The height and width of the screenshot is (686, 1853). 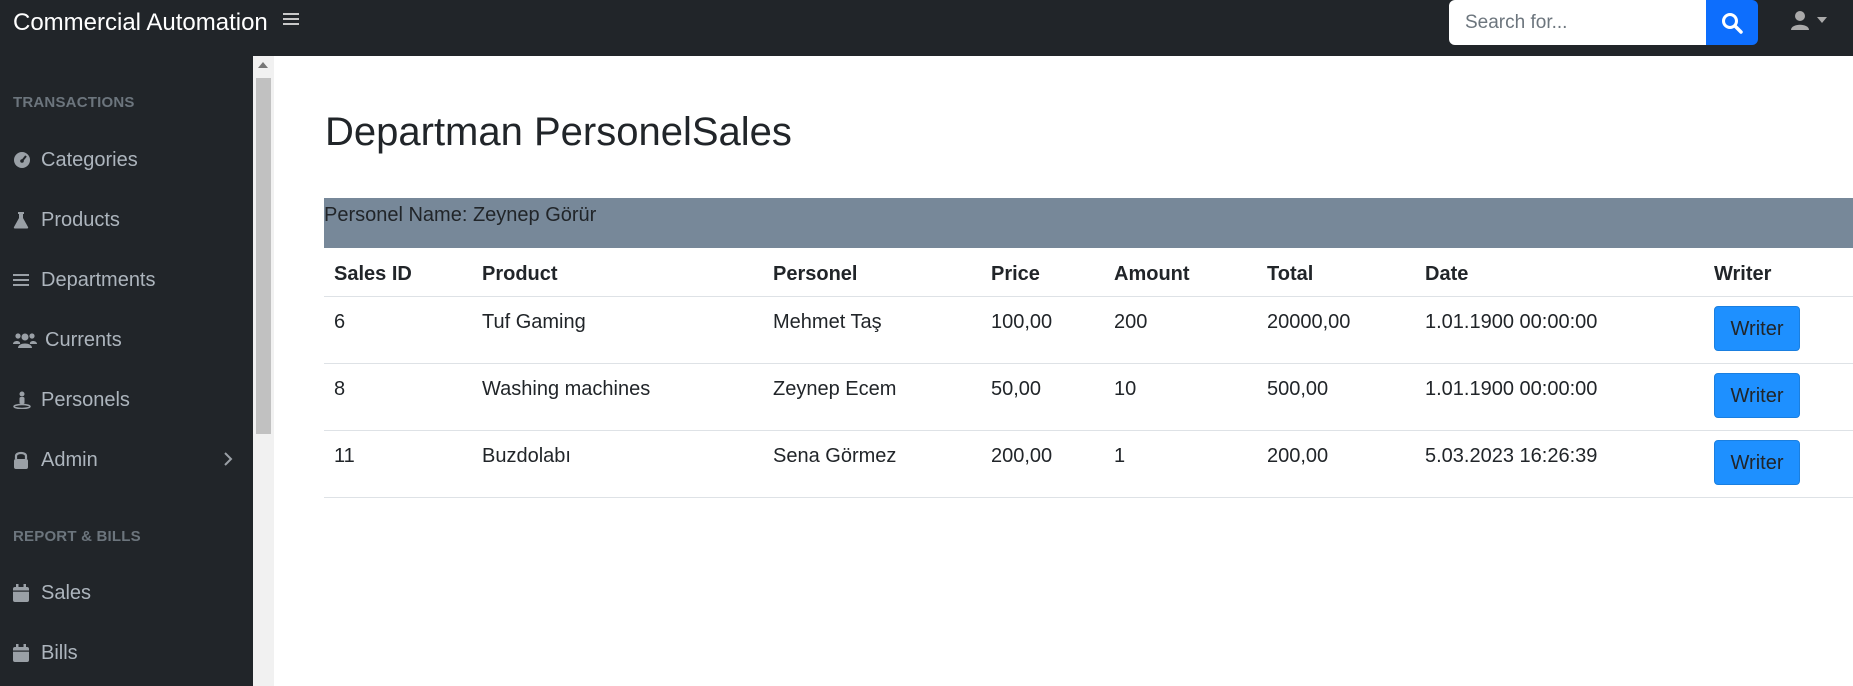 What do you see at coordinates (1559, 274) in the screenshot?
I see `header-date: Date` at bounding box center [1559, 274].